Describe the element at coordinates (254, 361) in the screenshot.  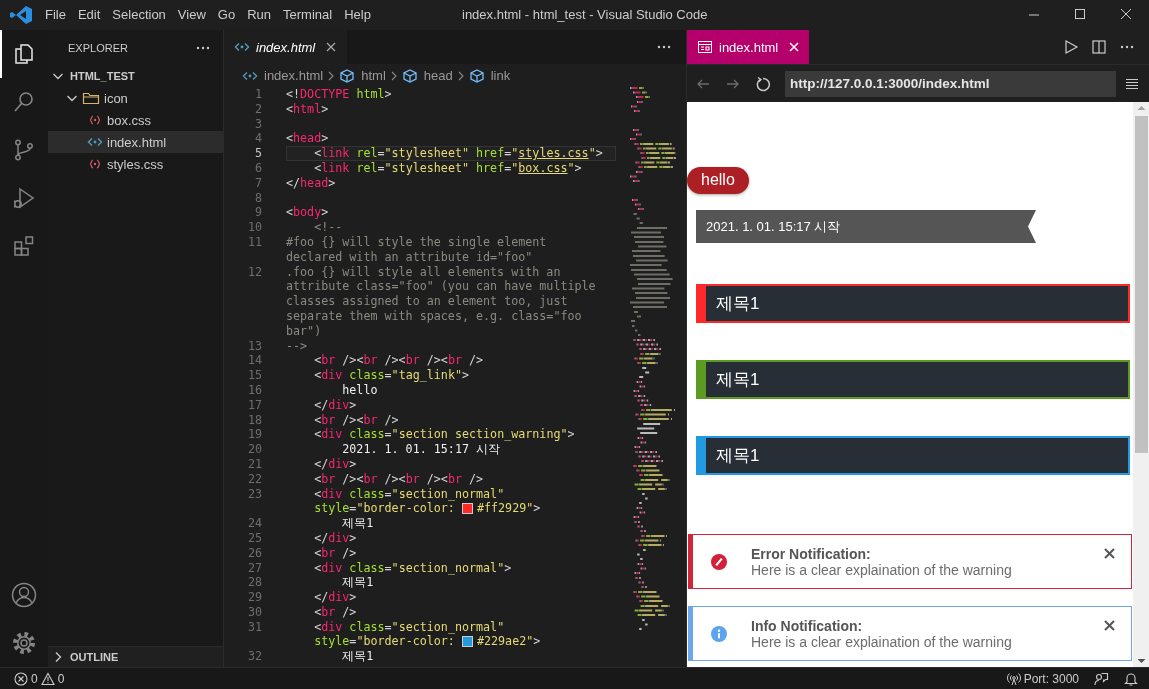
I see `line-number: 14` at that location.